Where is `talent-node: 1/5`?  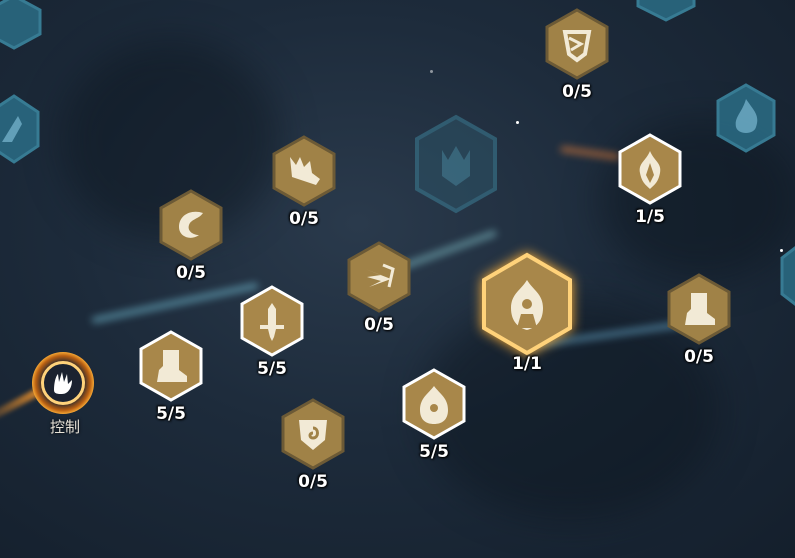
talent-node: 1/5 is located at coordinates (650, 180).